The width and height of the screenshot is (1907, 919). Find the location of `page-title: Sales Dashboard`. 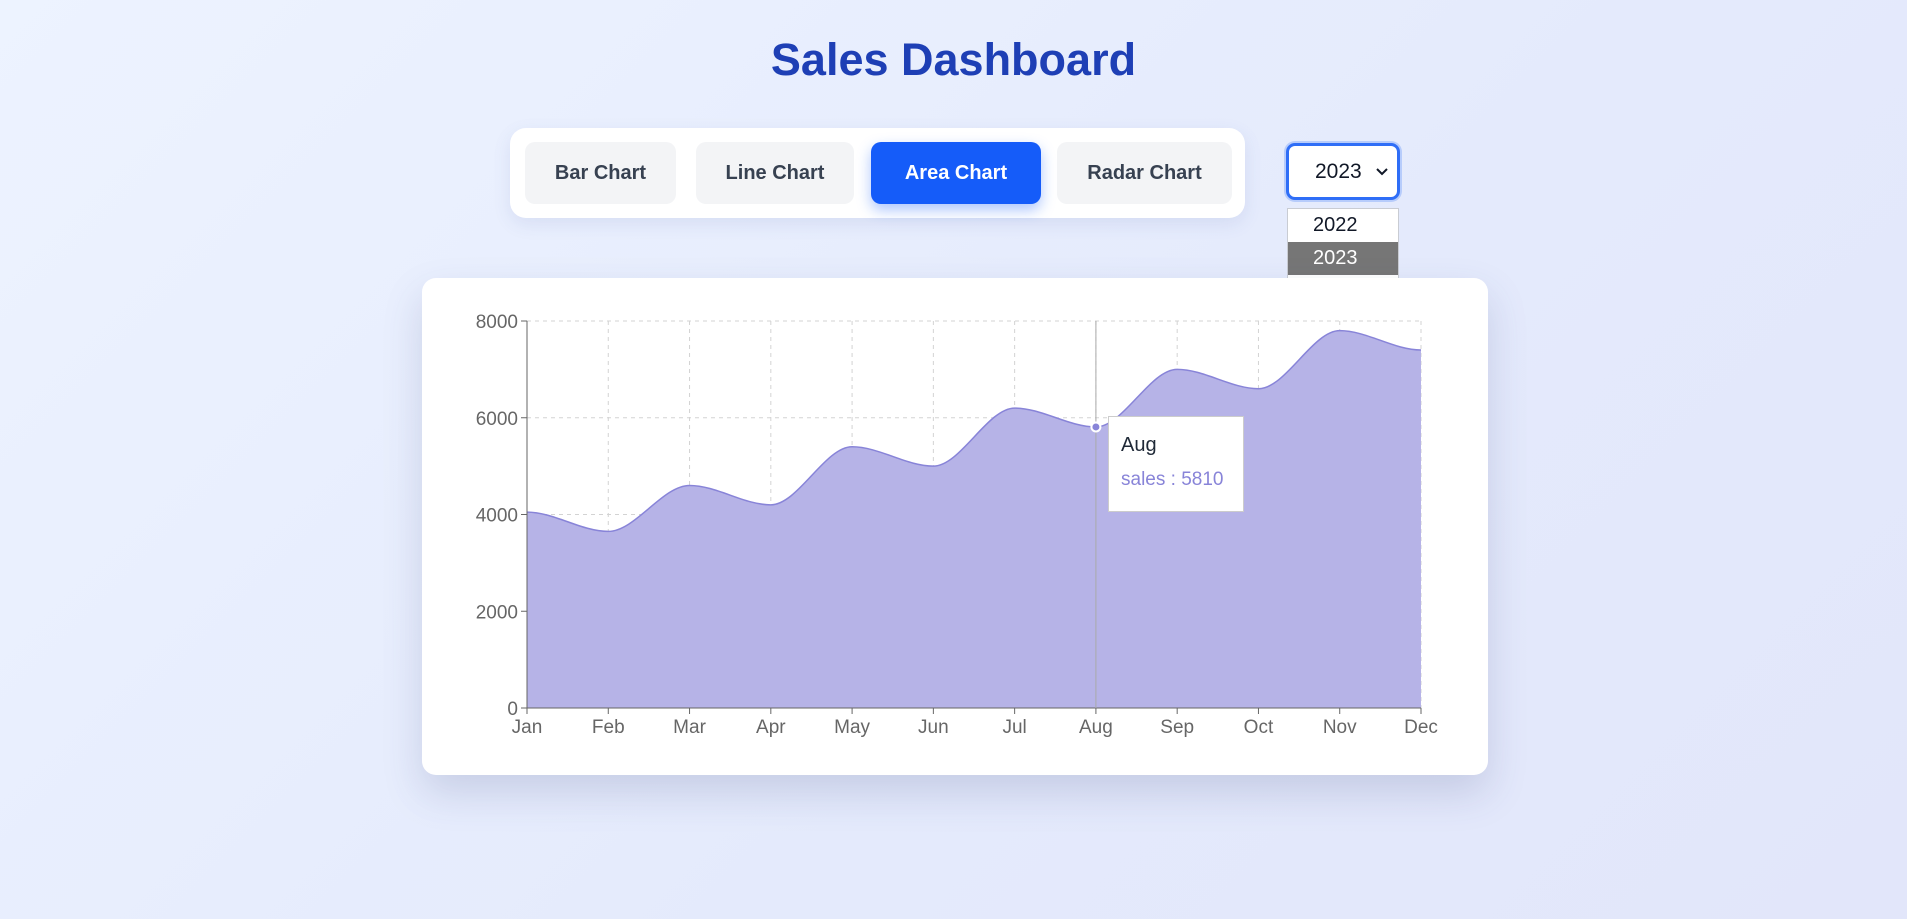

page-title: Sales Dashboard is located at coordinates (953, 59).